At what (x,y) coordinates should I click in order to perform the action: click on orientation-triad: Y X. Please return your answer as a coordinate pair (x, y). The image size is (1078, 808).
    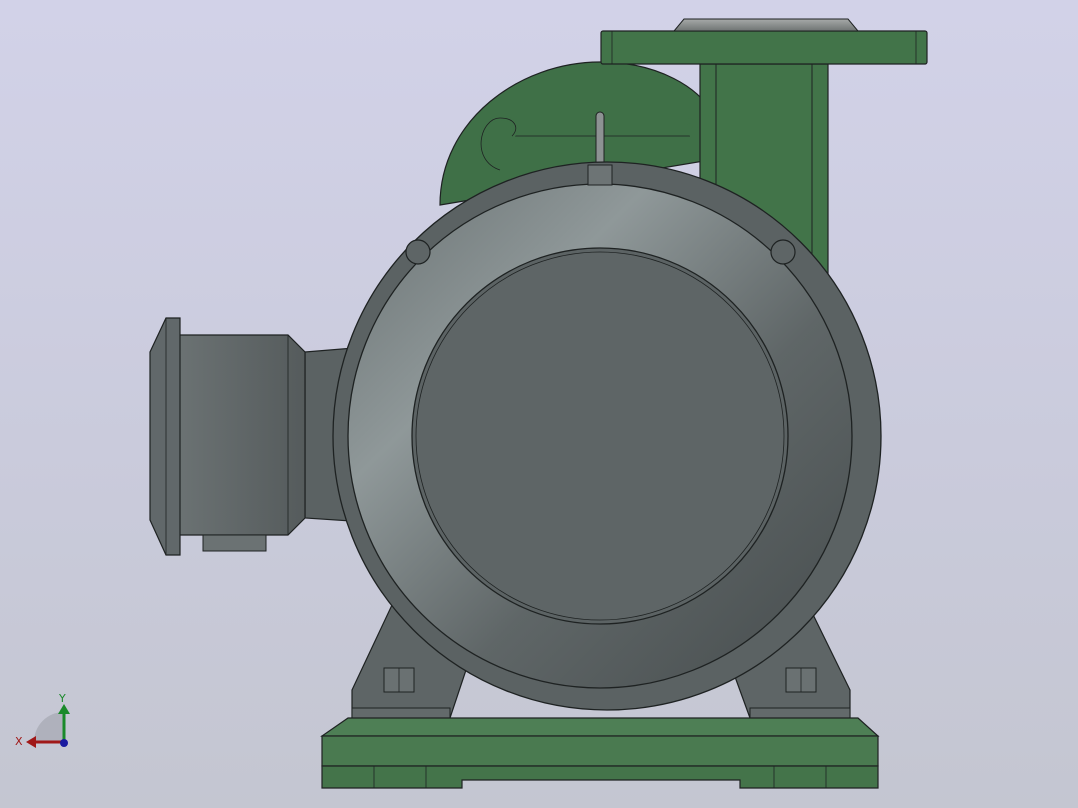
    Looking at the image, I should click on (42, 720).